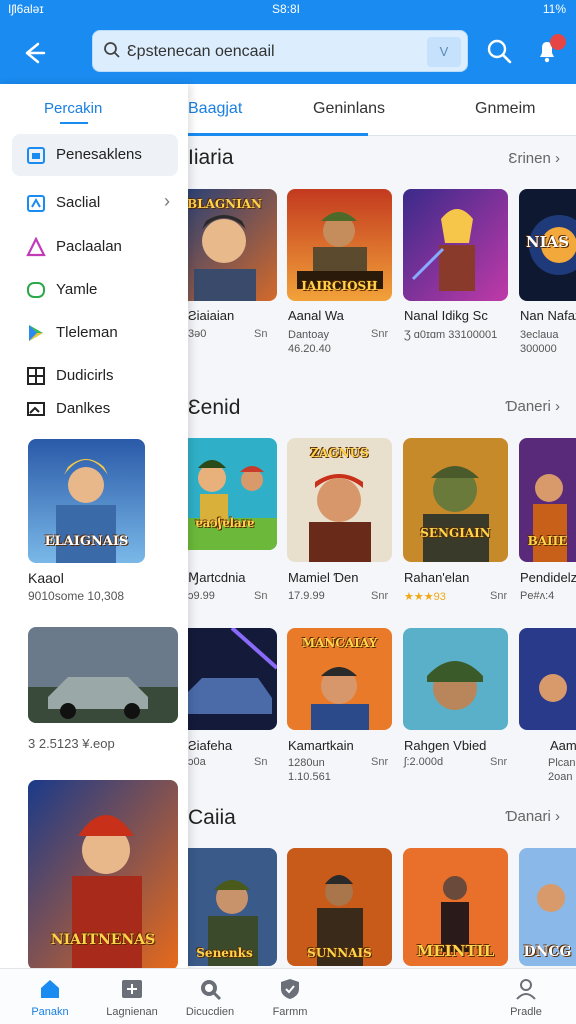 The height and width of the screenshot is (1024, 576). I want to click on drawer-item-label: Paclaalan, so click(89, 246).